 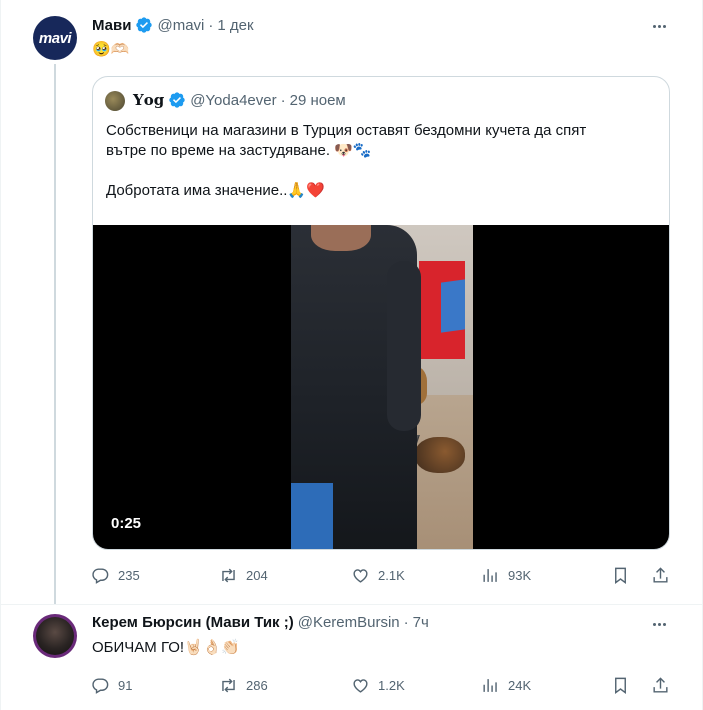 I want to click on reply-text: ОБИЧАМ ГО!🤘🏻👌🏻👏🏻, so click(x=166, y=647).